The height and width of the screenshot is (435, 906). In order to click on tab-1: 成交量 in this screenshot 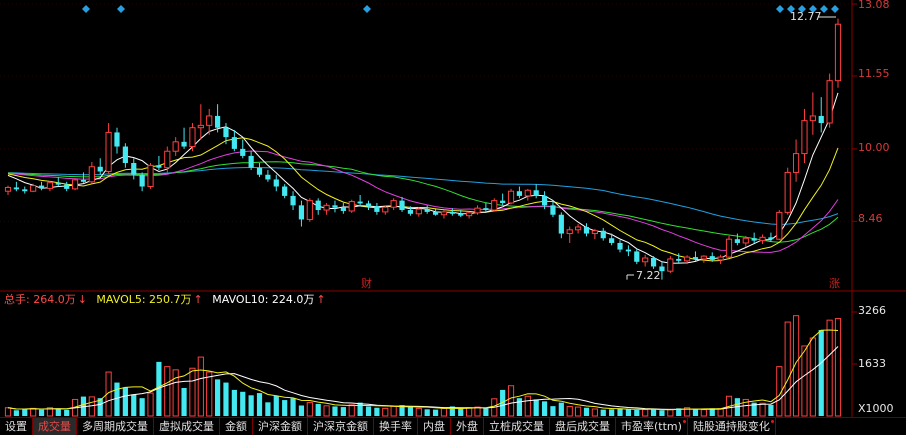, I will do `click(55, 426)`.